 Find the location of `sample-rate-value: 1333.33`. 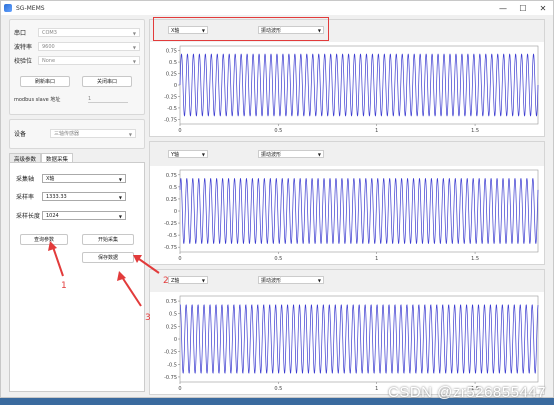

sample-rate-value: 1333.33 is located at coordinates (56, 196).